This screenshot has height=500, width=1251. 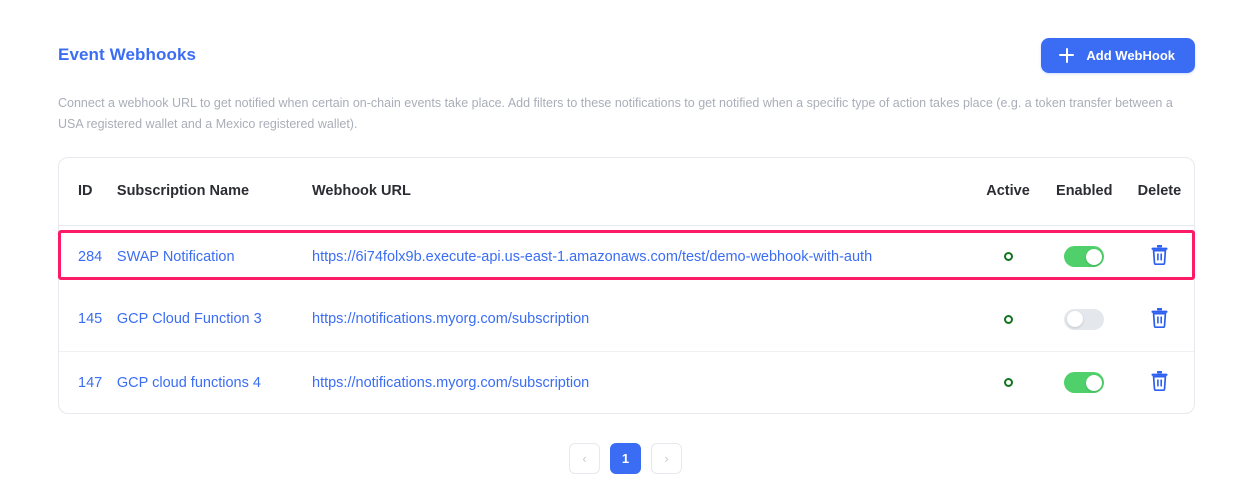 What do you see at coordinates (90, 382) in the screenshot?
I see `cell-id: 147` at bounding box center [90, 382].